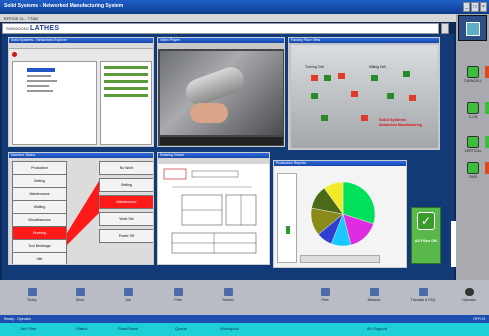 The height and width of the screenshot is (336, 489). What do you see at coordinates (340, 214) in the screenshot?
I see `chart-window: Production Reports` at bounding box center [340, 214].